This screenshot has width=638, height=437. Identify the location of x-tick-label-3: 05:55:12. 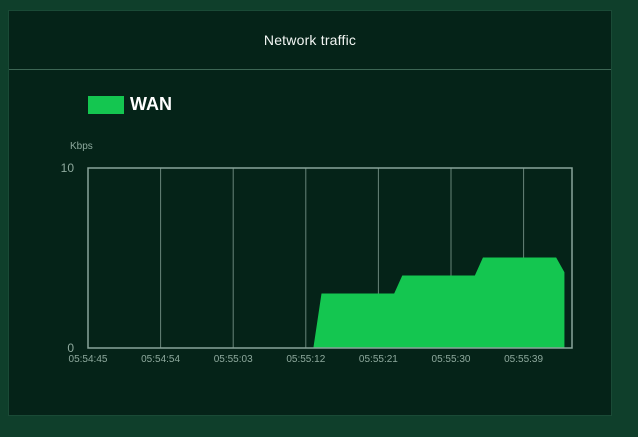
(305, 359).